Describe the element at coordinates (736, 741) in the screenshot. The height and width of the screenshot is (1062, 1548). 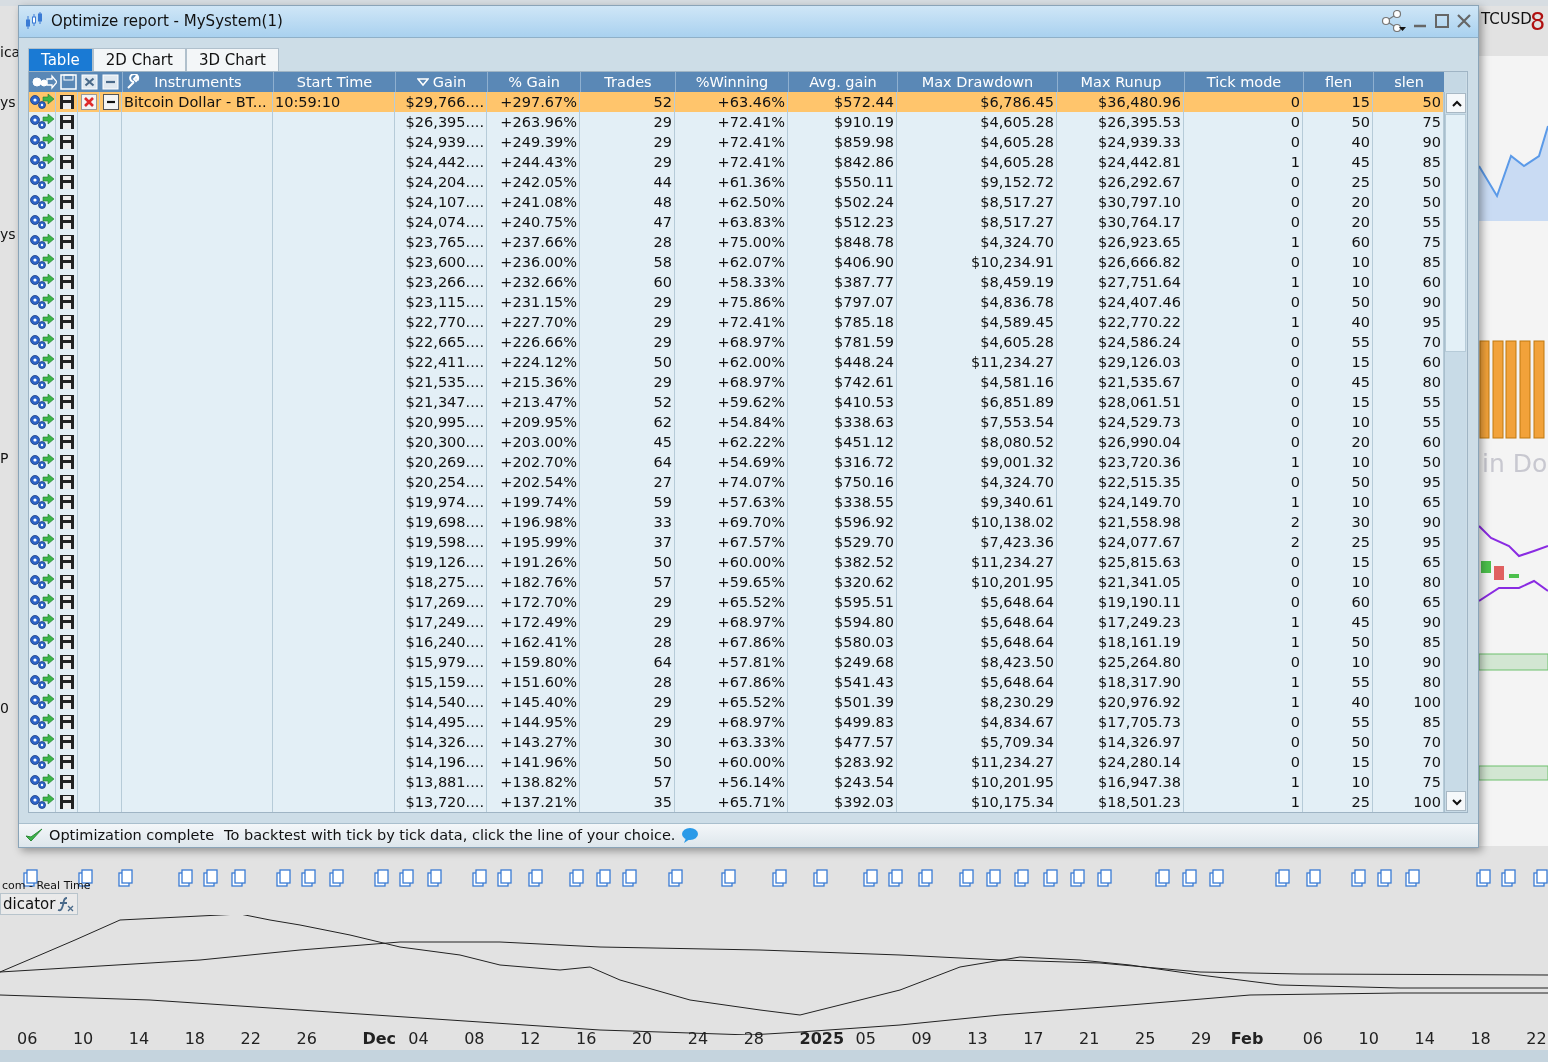
I see `table-row: $14,326.... +143.27% 30 +63.33% $477.57 $5,709.34 $14,326.97 0 50 70` at that location.